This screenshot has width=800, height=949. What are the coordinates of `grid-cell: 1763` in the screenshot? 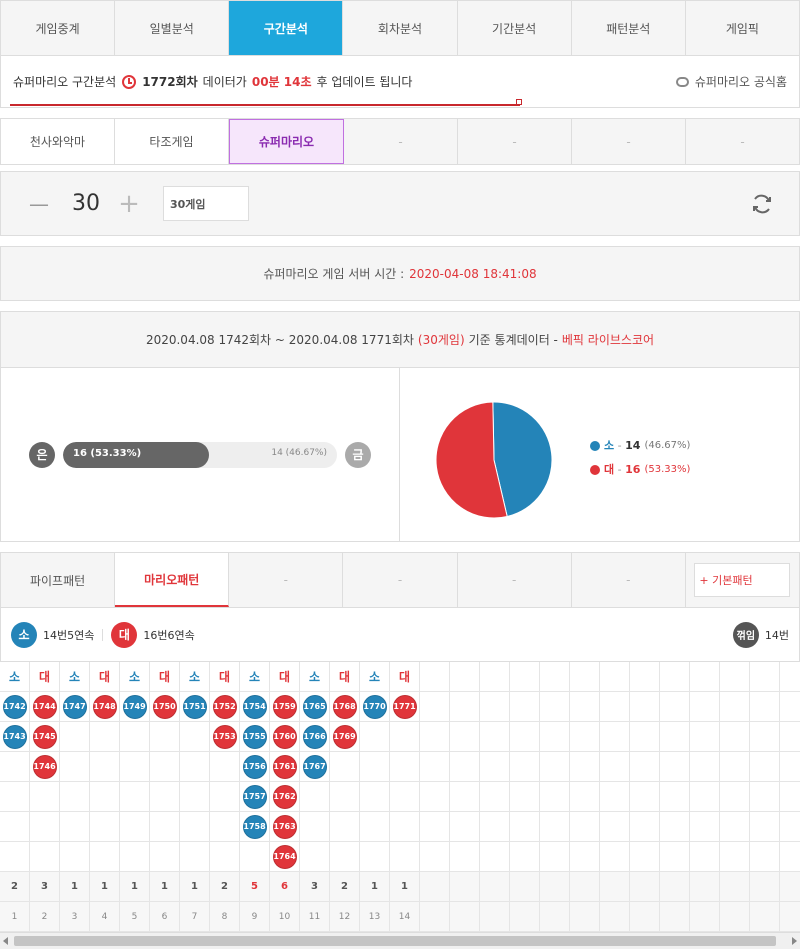 It's located at (285, 827).